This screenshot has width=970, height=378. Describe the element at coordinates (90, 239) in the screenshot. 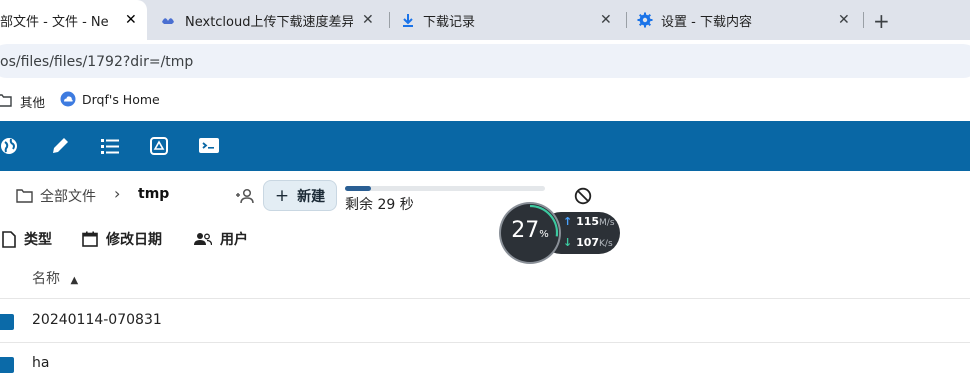

I see `calendar-icon` at that location.